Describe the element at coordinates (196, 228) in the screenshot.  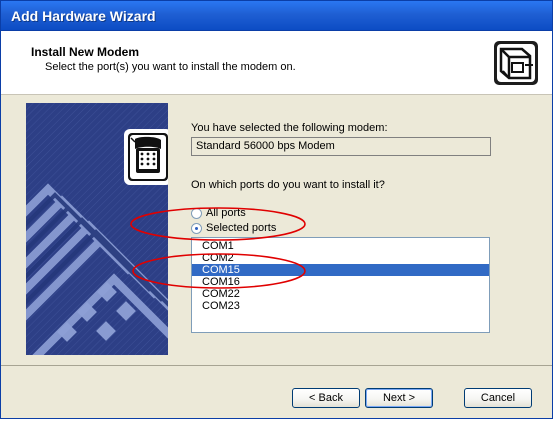
I see `radio-selected-ports-indicator` at that location.